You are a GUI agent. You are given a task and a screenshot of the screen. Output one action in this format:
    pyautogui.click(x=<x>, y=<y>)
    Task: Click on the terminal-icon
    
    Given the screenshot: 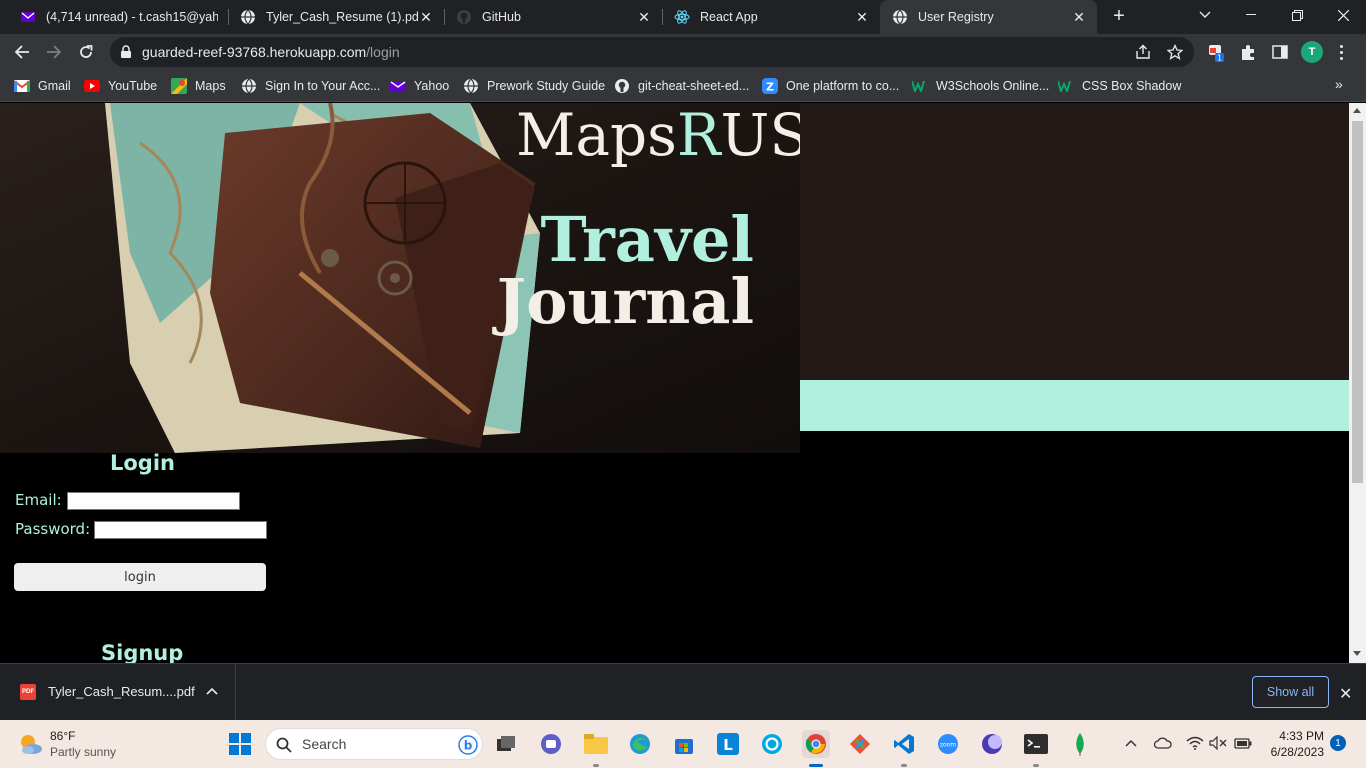 What is the action you would take?
    pyautogui.click(x=1036, y=744)
    